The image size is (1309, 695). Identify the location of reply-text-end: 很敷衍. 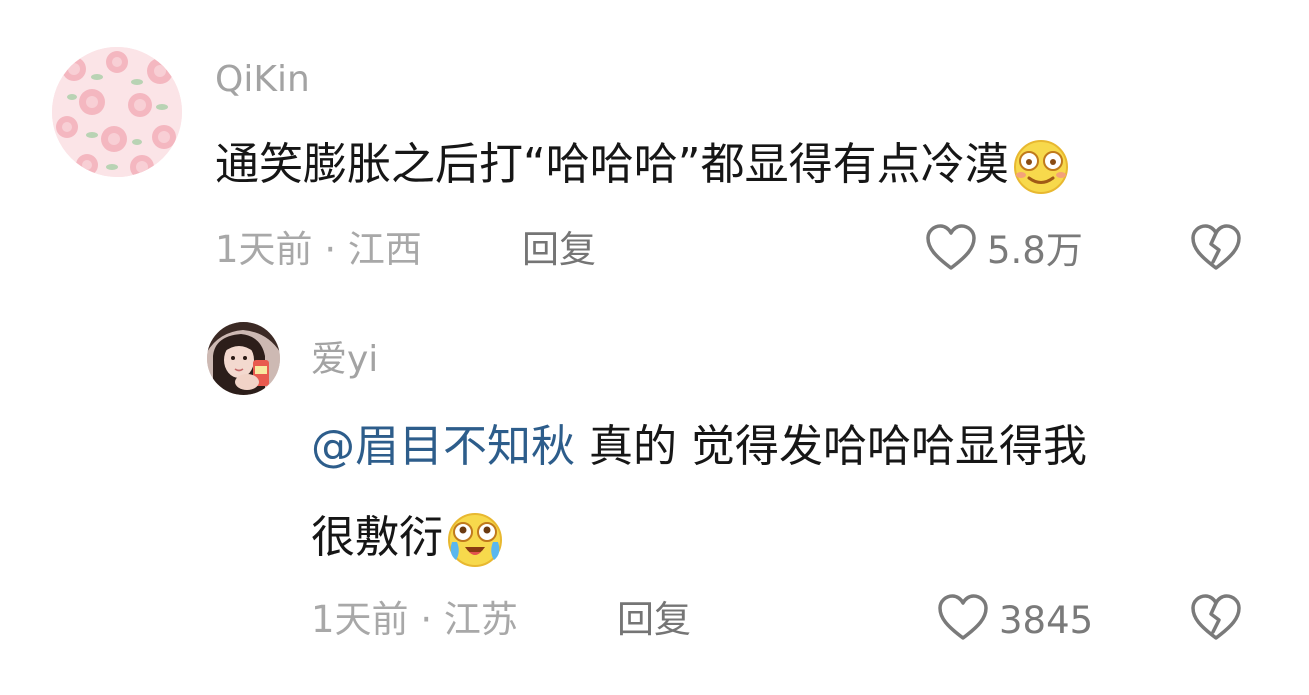
(377, 537).